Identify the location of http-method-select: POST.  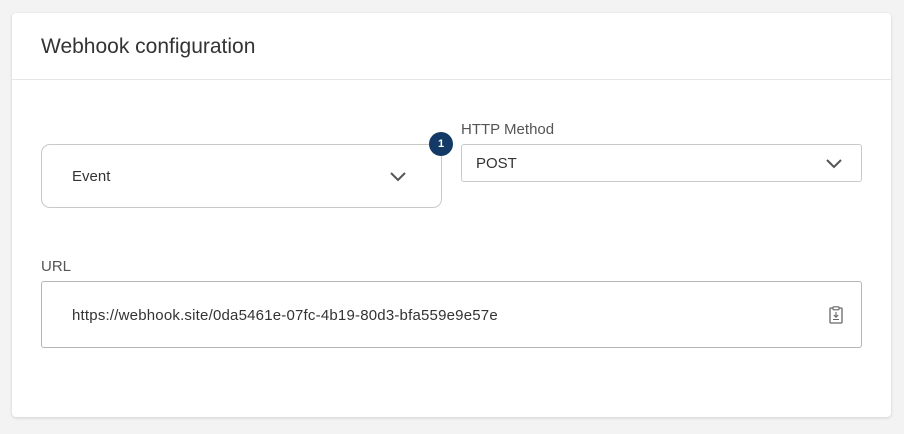
(661, 163).